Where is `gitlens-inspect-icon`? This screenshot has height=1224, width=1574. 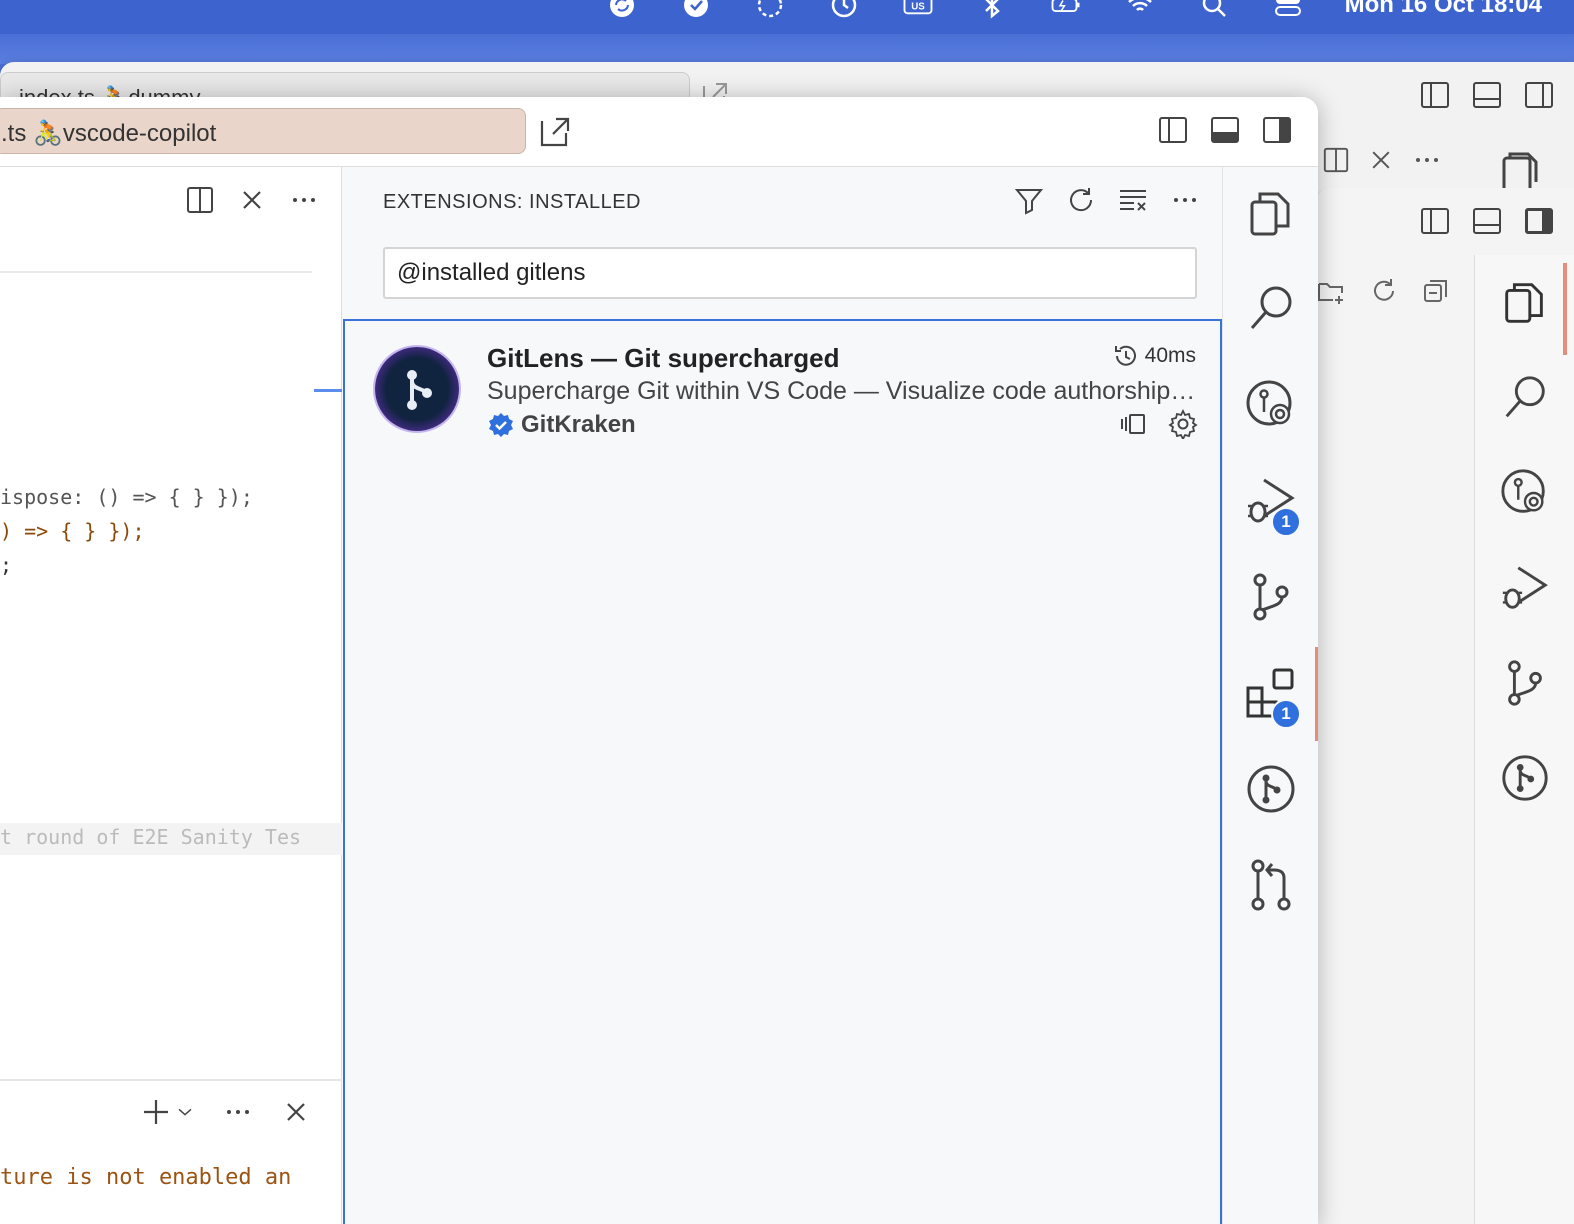 gitlens-inspect-icon is located at coordinates (1270, 405).